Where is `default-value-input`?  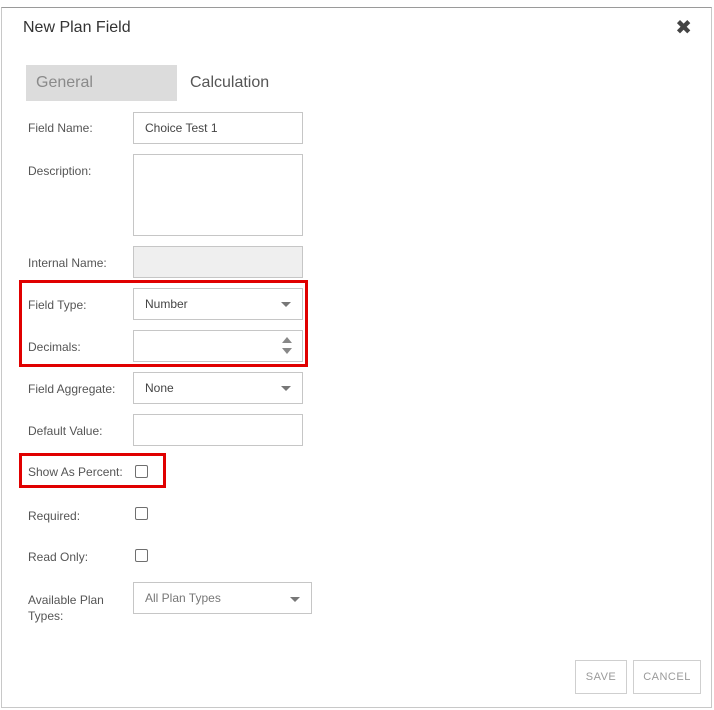
default-value-input is located at coordinates (218, 430).